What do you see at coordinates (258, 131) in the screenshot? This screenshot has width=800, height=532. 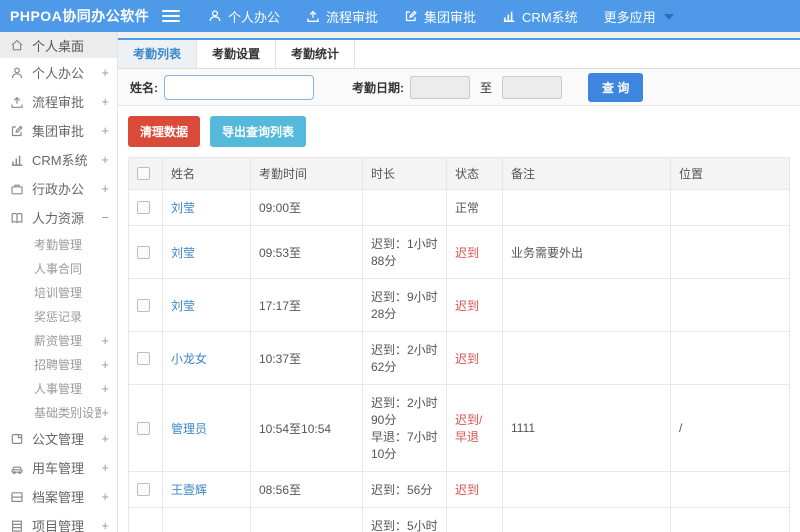 I see `export-list-button: 导出查询列表` at bounding box center [258, 131].